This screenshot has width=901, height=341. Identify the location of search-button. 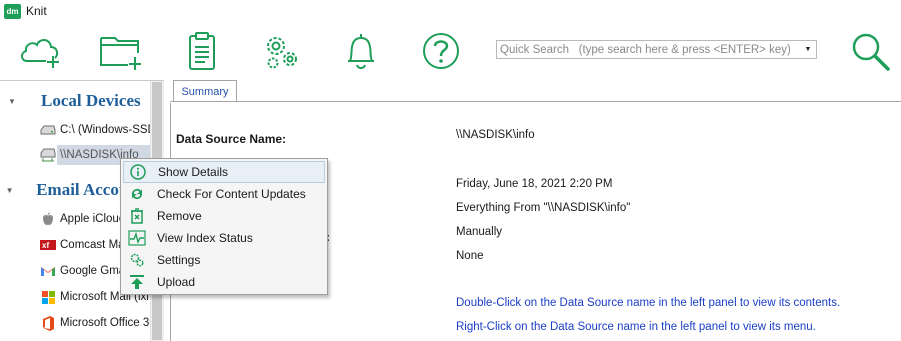
(871, 51).